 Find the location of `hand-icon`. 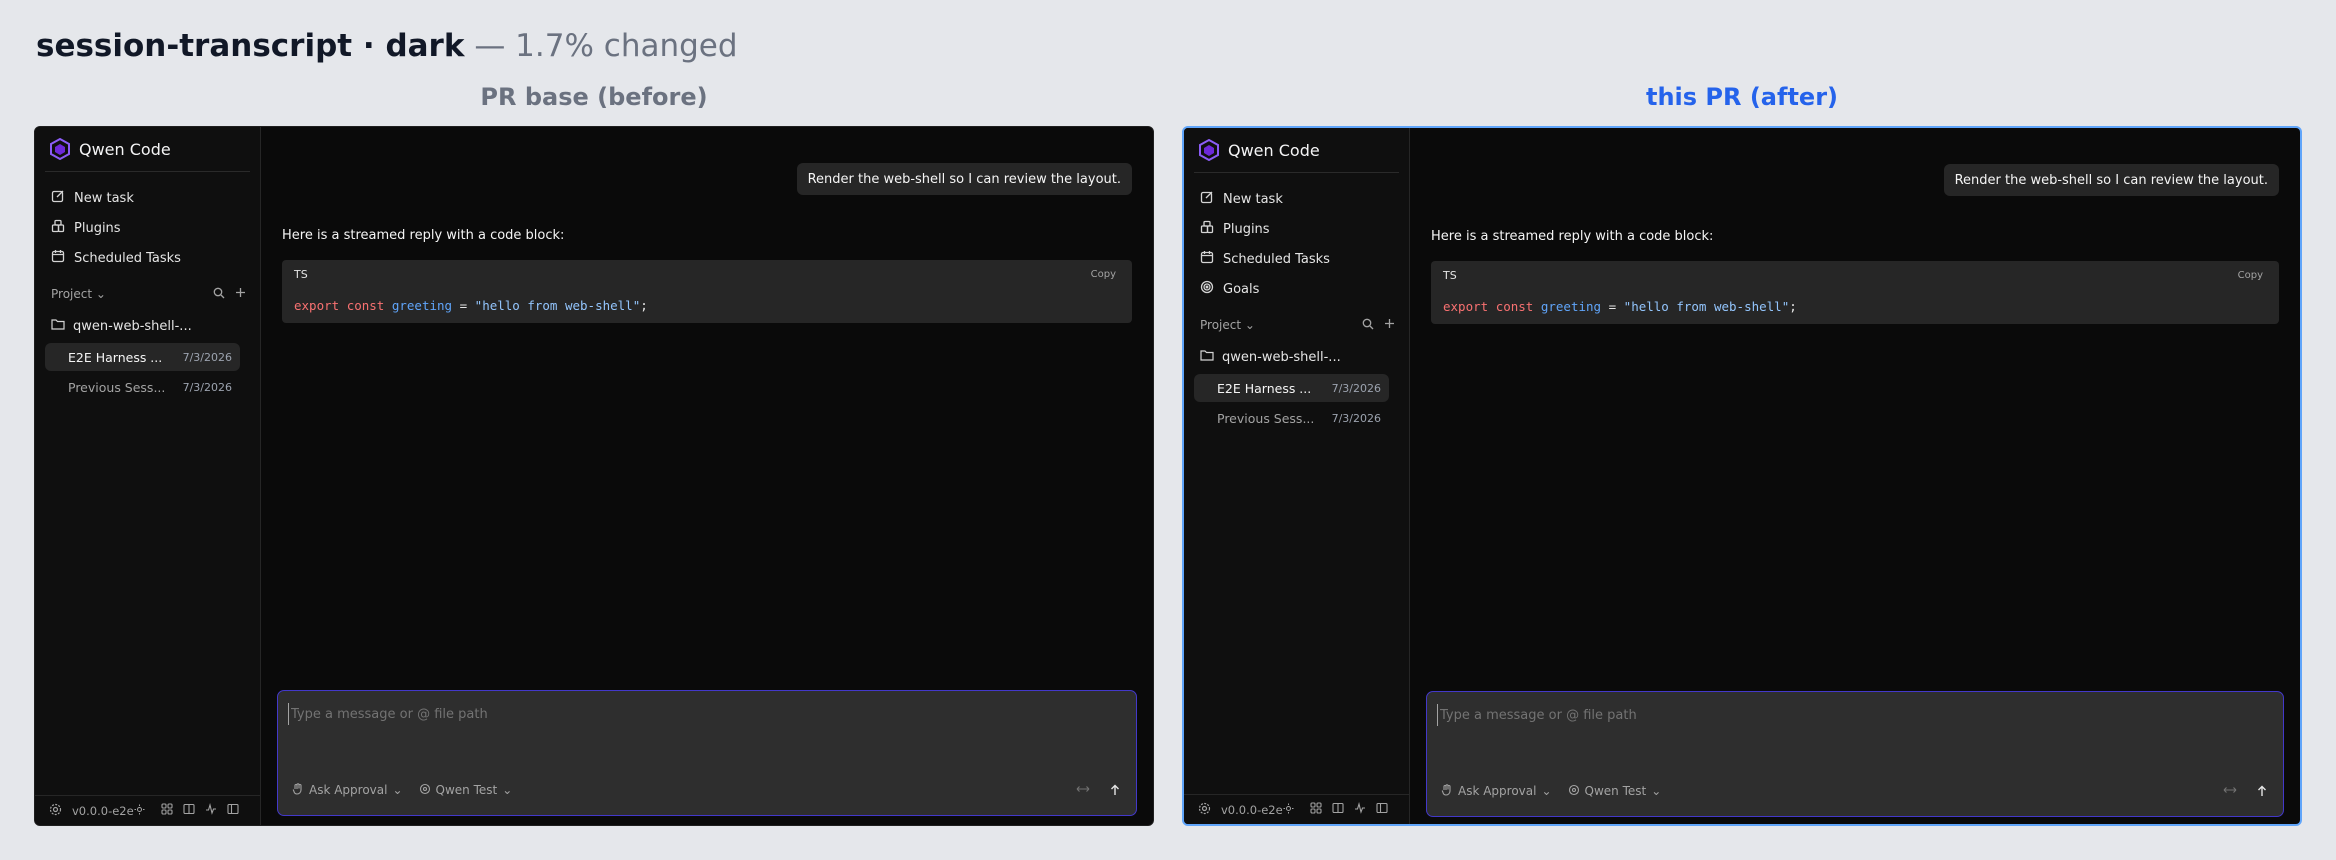

hand-icon is located at coordinates (298, 790).